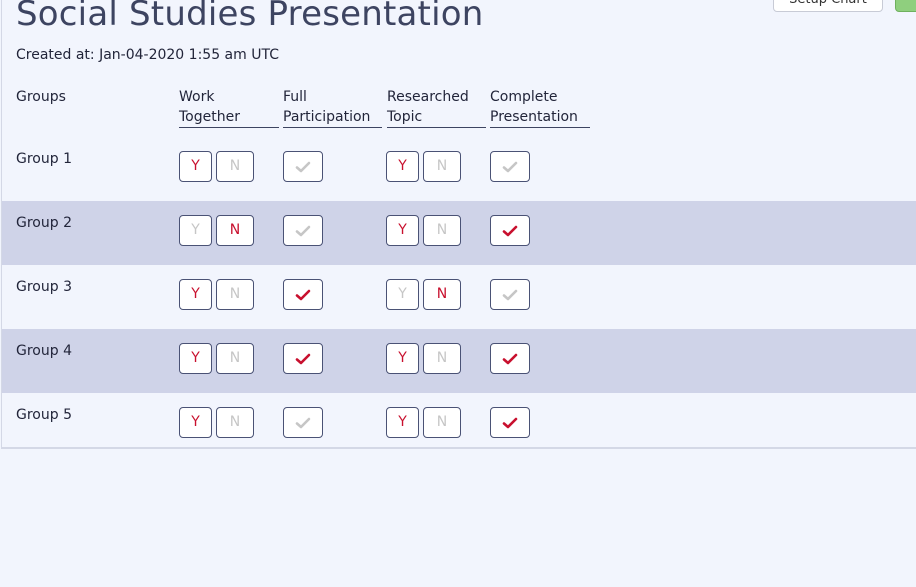  I want to click on group-name: Group 1, so click(44, 159).